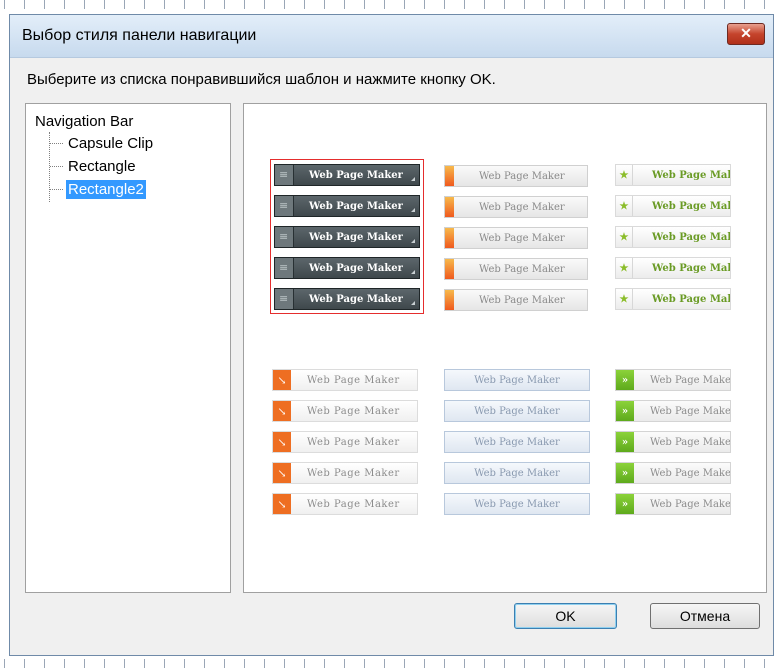  I want to click on tree-item-capsule-clip: Capsule Clip, so click(102, 143).